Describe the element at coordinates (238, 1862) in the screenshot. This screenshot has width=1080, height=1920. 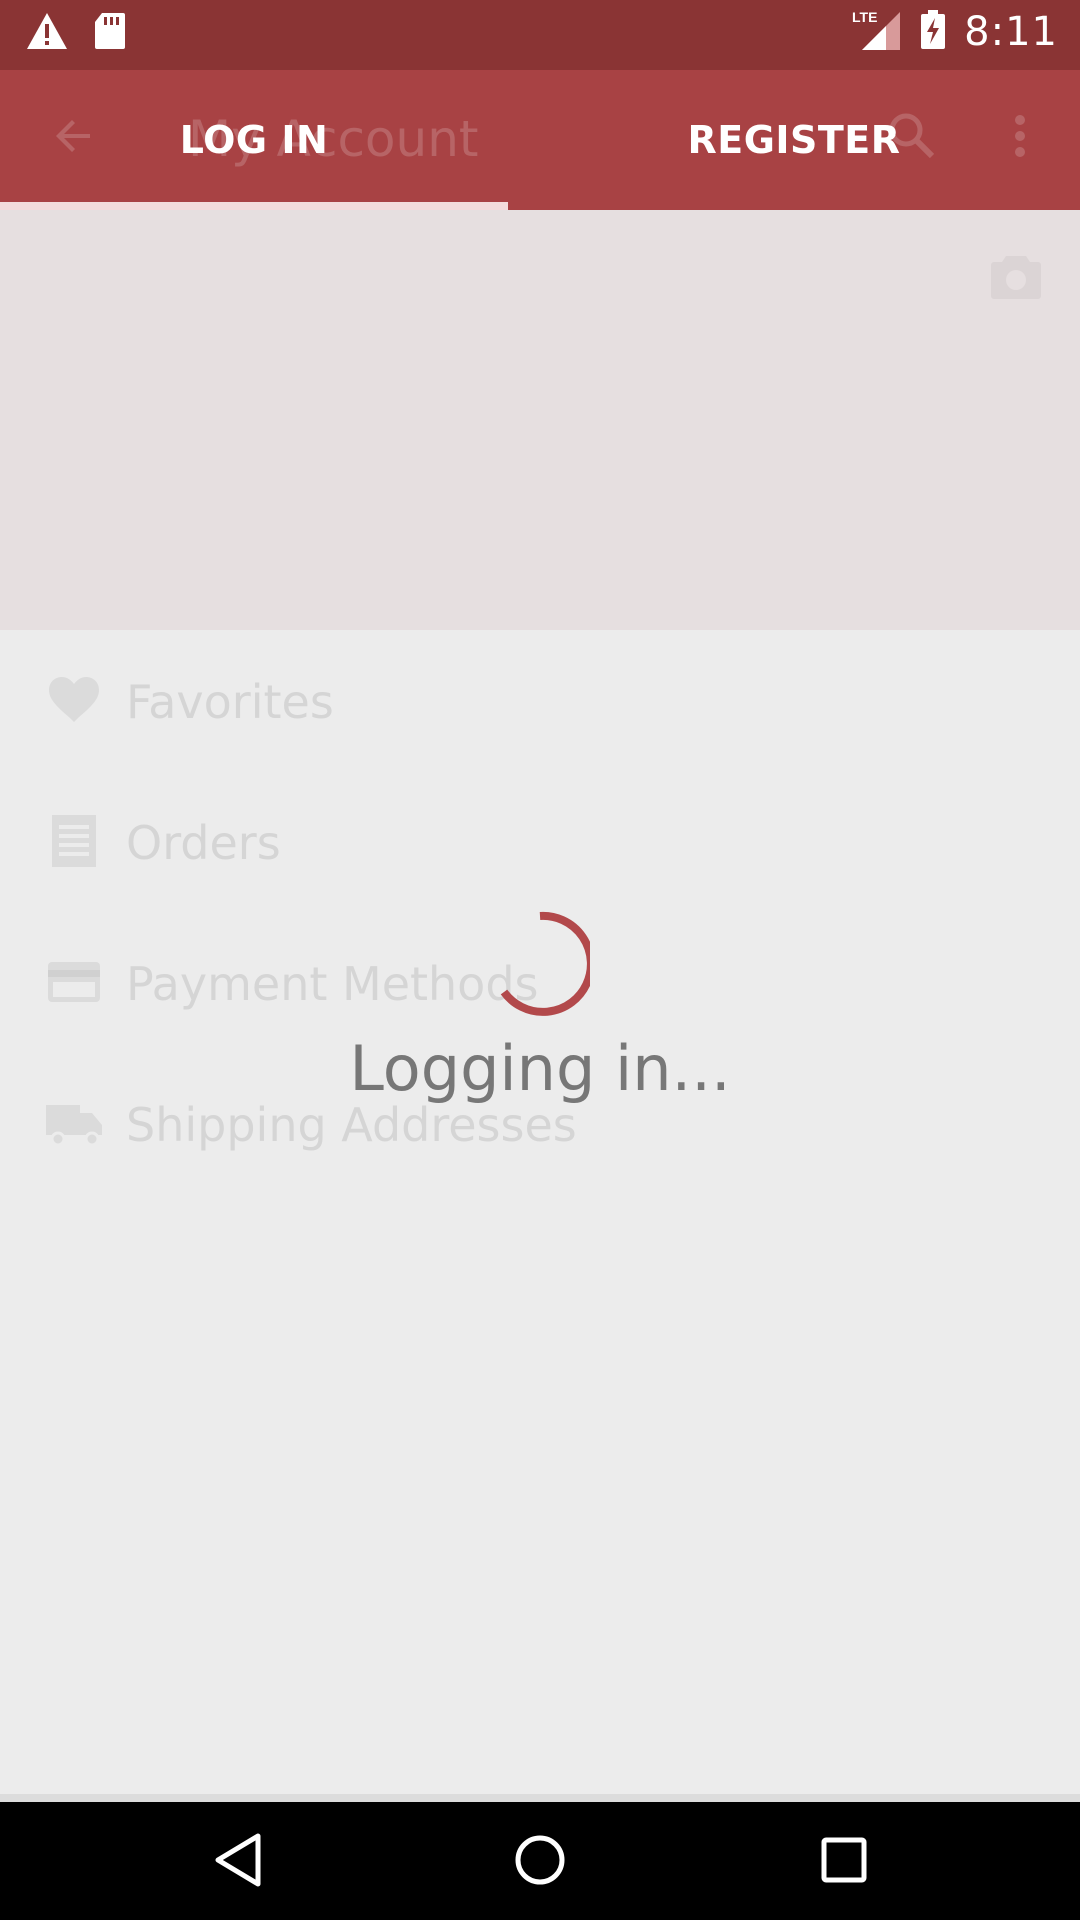
I see `nav-back-icon` at that location.